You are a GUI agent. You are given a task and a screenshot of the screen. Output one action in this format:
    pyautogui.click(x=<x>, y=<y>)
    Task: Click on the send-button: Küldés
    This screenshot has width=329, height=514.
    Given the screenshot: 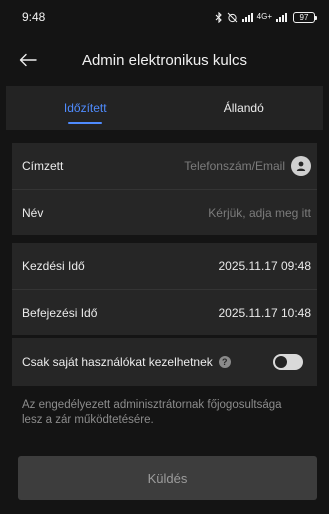 What is the action you would take?
    pyautogui.click(x=167, y=478)
    